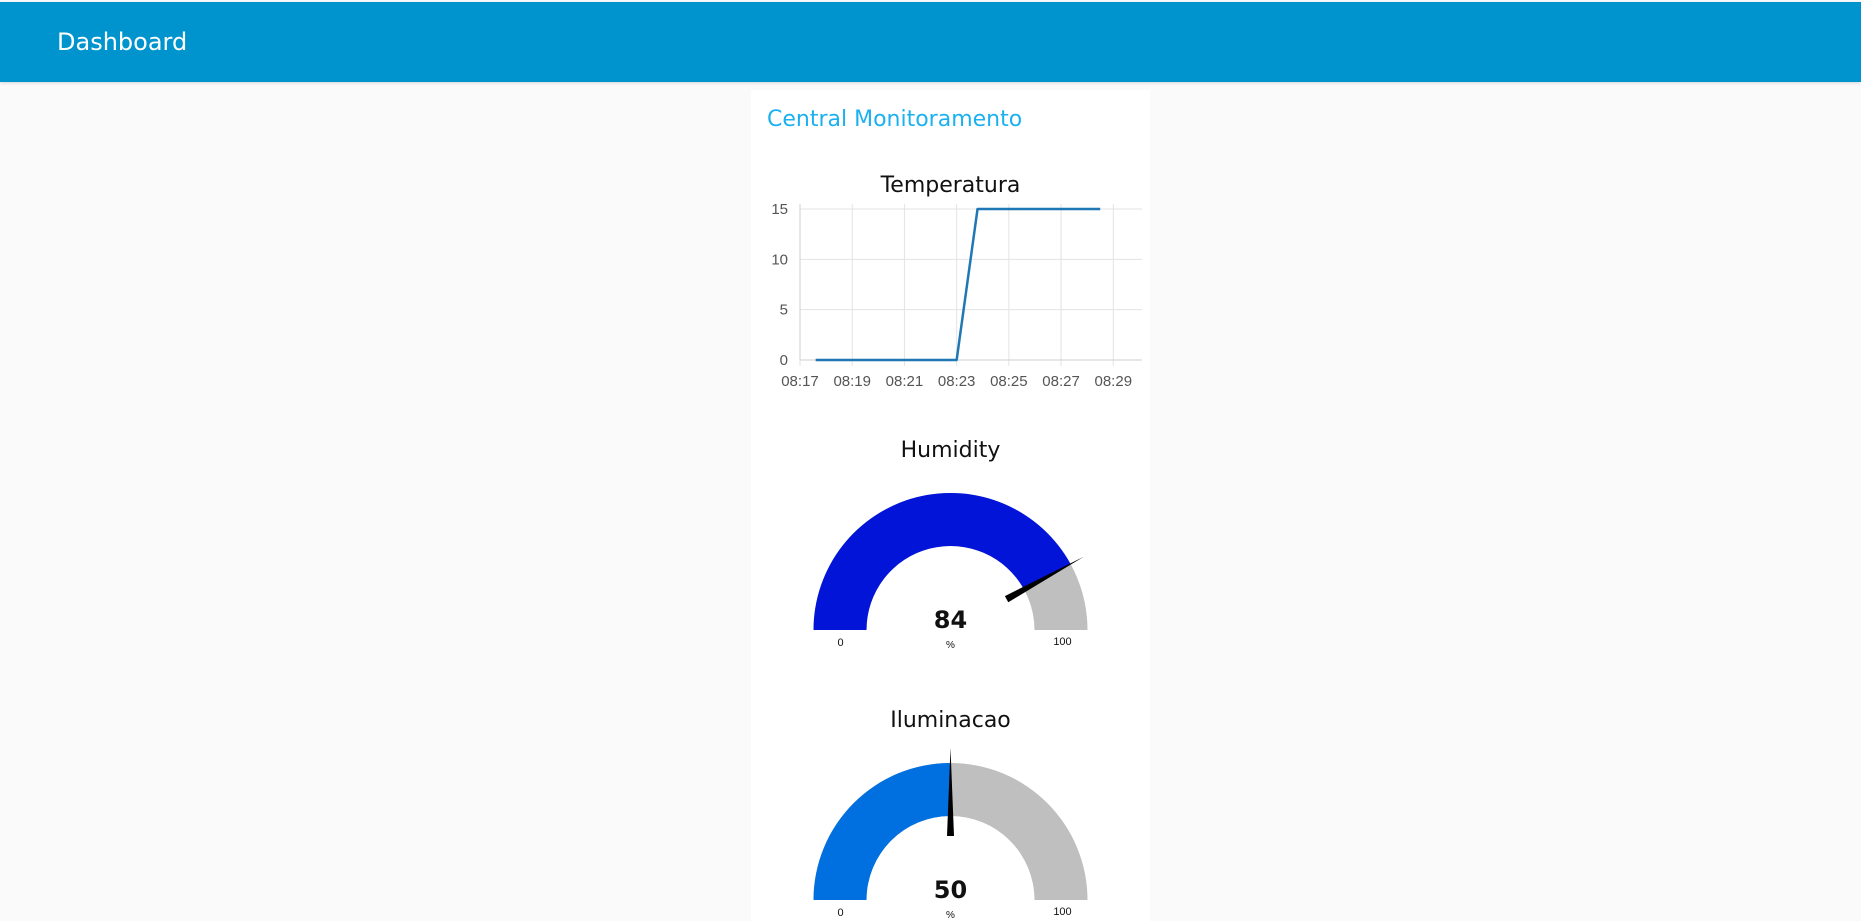 The height and width of the screenshot is (921, 1861). What do you see at coordinates (779, 209) in the screenshot?
I see `y-tick-label: 15` at bounding box center [779, 209].